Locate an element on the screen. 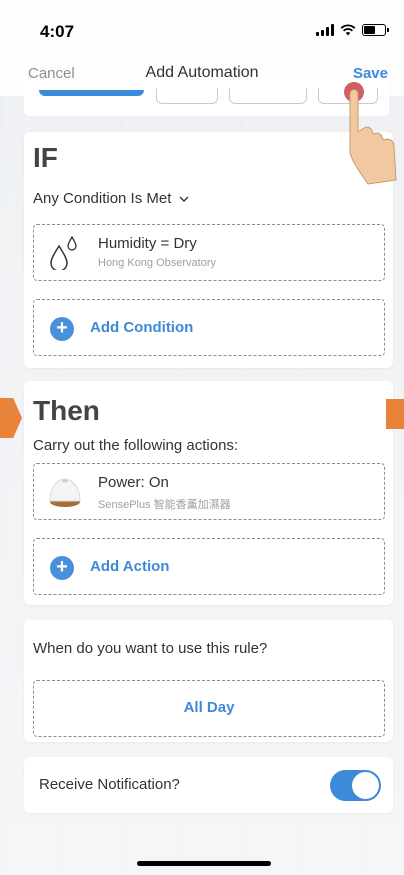  rule-question: When do you want to use this rule? is located at coordinates (150, 648).